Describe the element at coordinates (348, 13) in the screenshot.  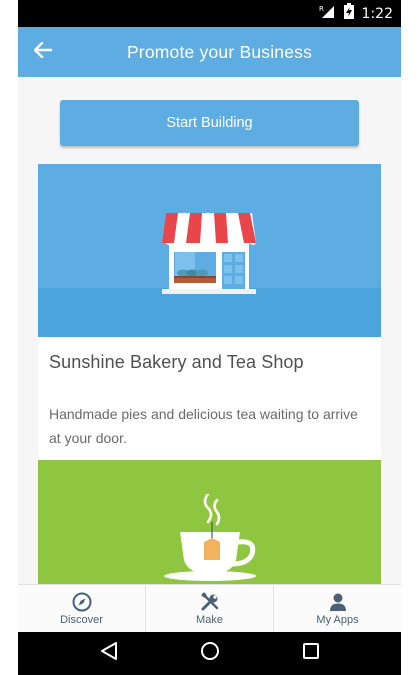
I see `battery-icon` at that location.